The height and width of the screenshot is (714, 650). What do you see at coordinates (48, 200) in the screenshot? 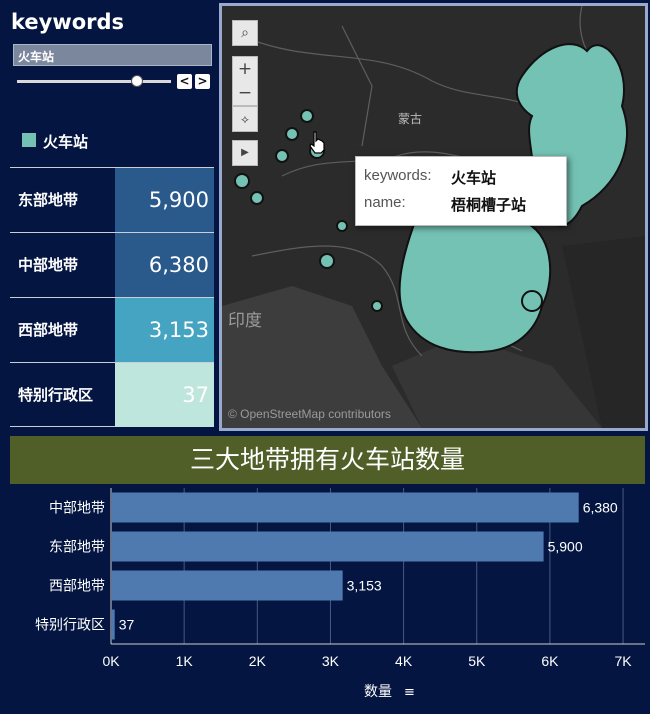
I see `region-name: 东部地带` at bounding box center [48, 200].